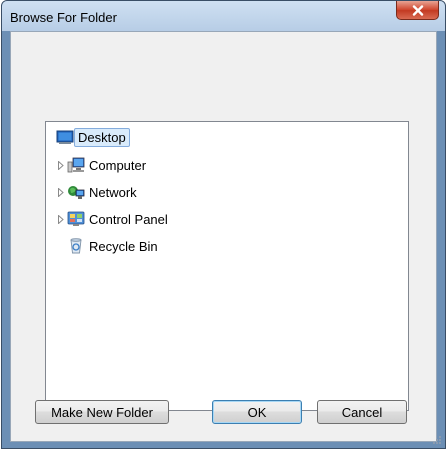 The height and width of the screenshot is (449, 447). Describe the element at coordinates (113, 192) in the screenshot. I see `tree-item-label: Network` at that location.